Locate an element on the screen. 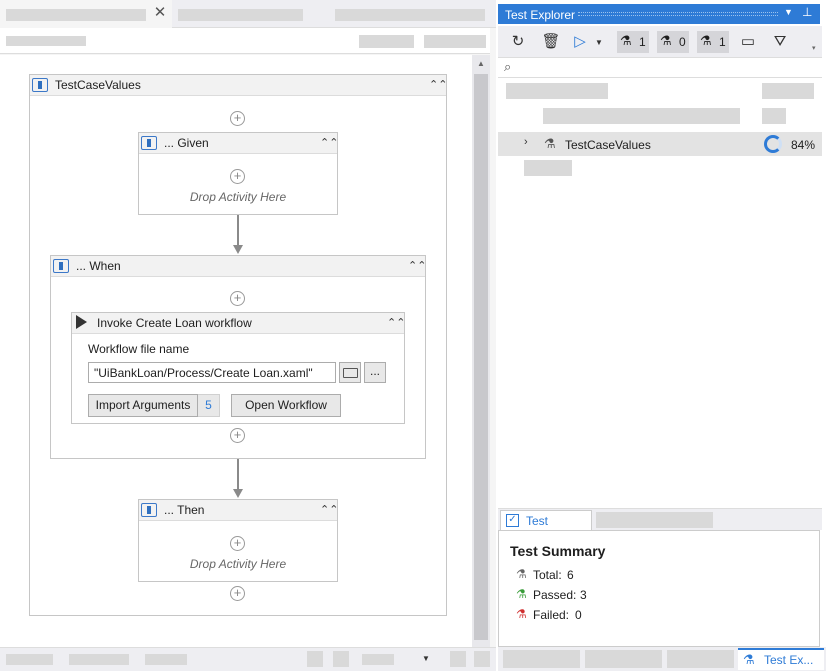  open-workflow-button: Open Workflow is located at coordinates (286, 405).